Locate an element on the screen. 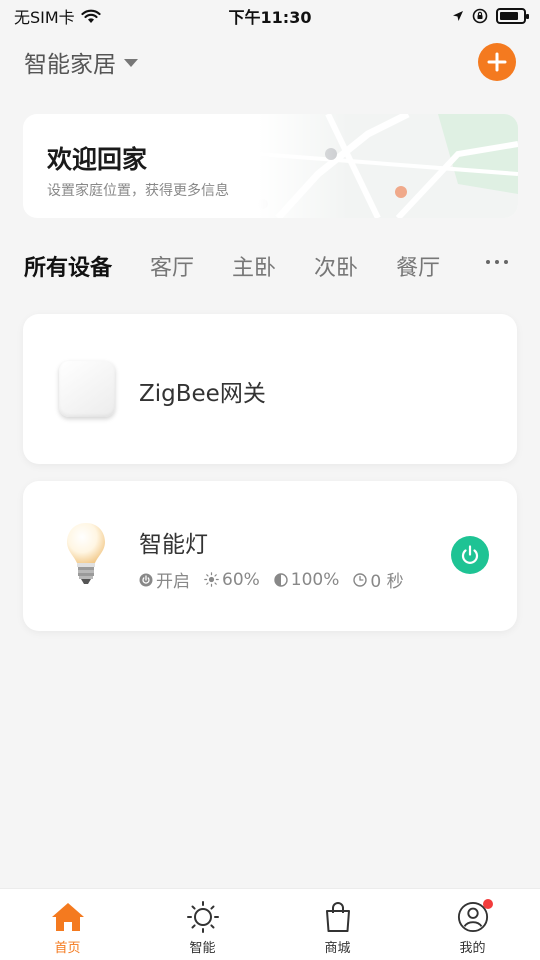 The width and height of the screenshot is (540, 960). tab-dining-room: 餐厅 is located at coordinates (418, 266).